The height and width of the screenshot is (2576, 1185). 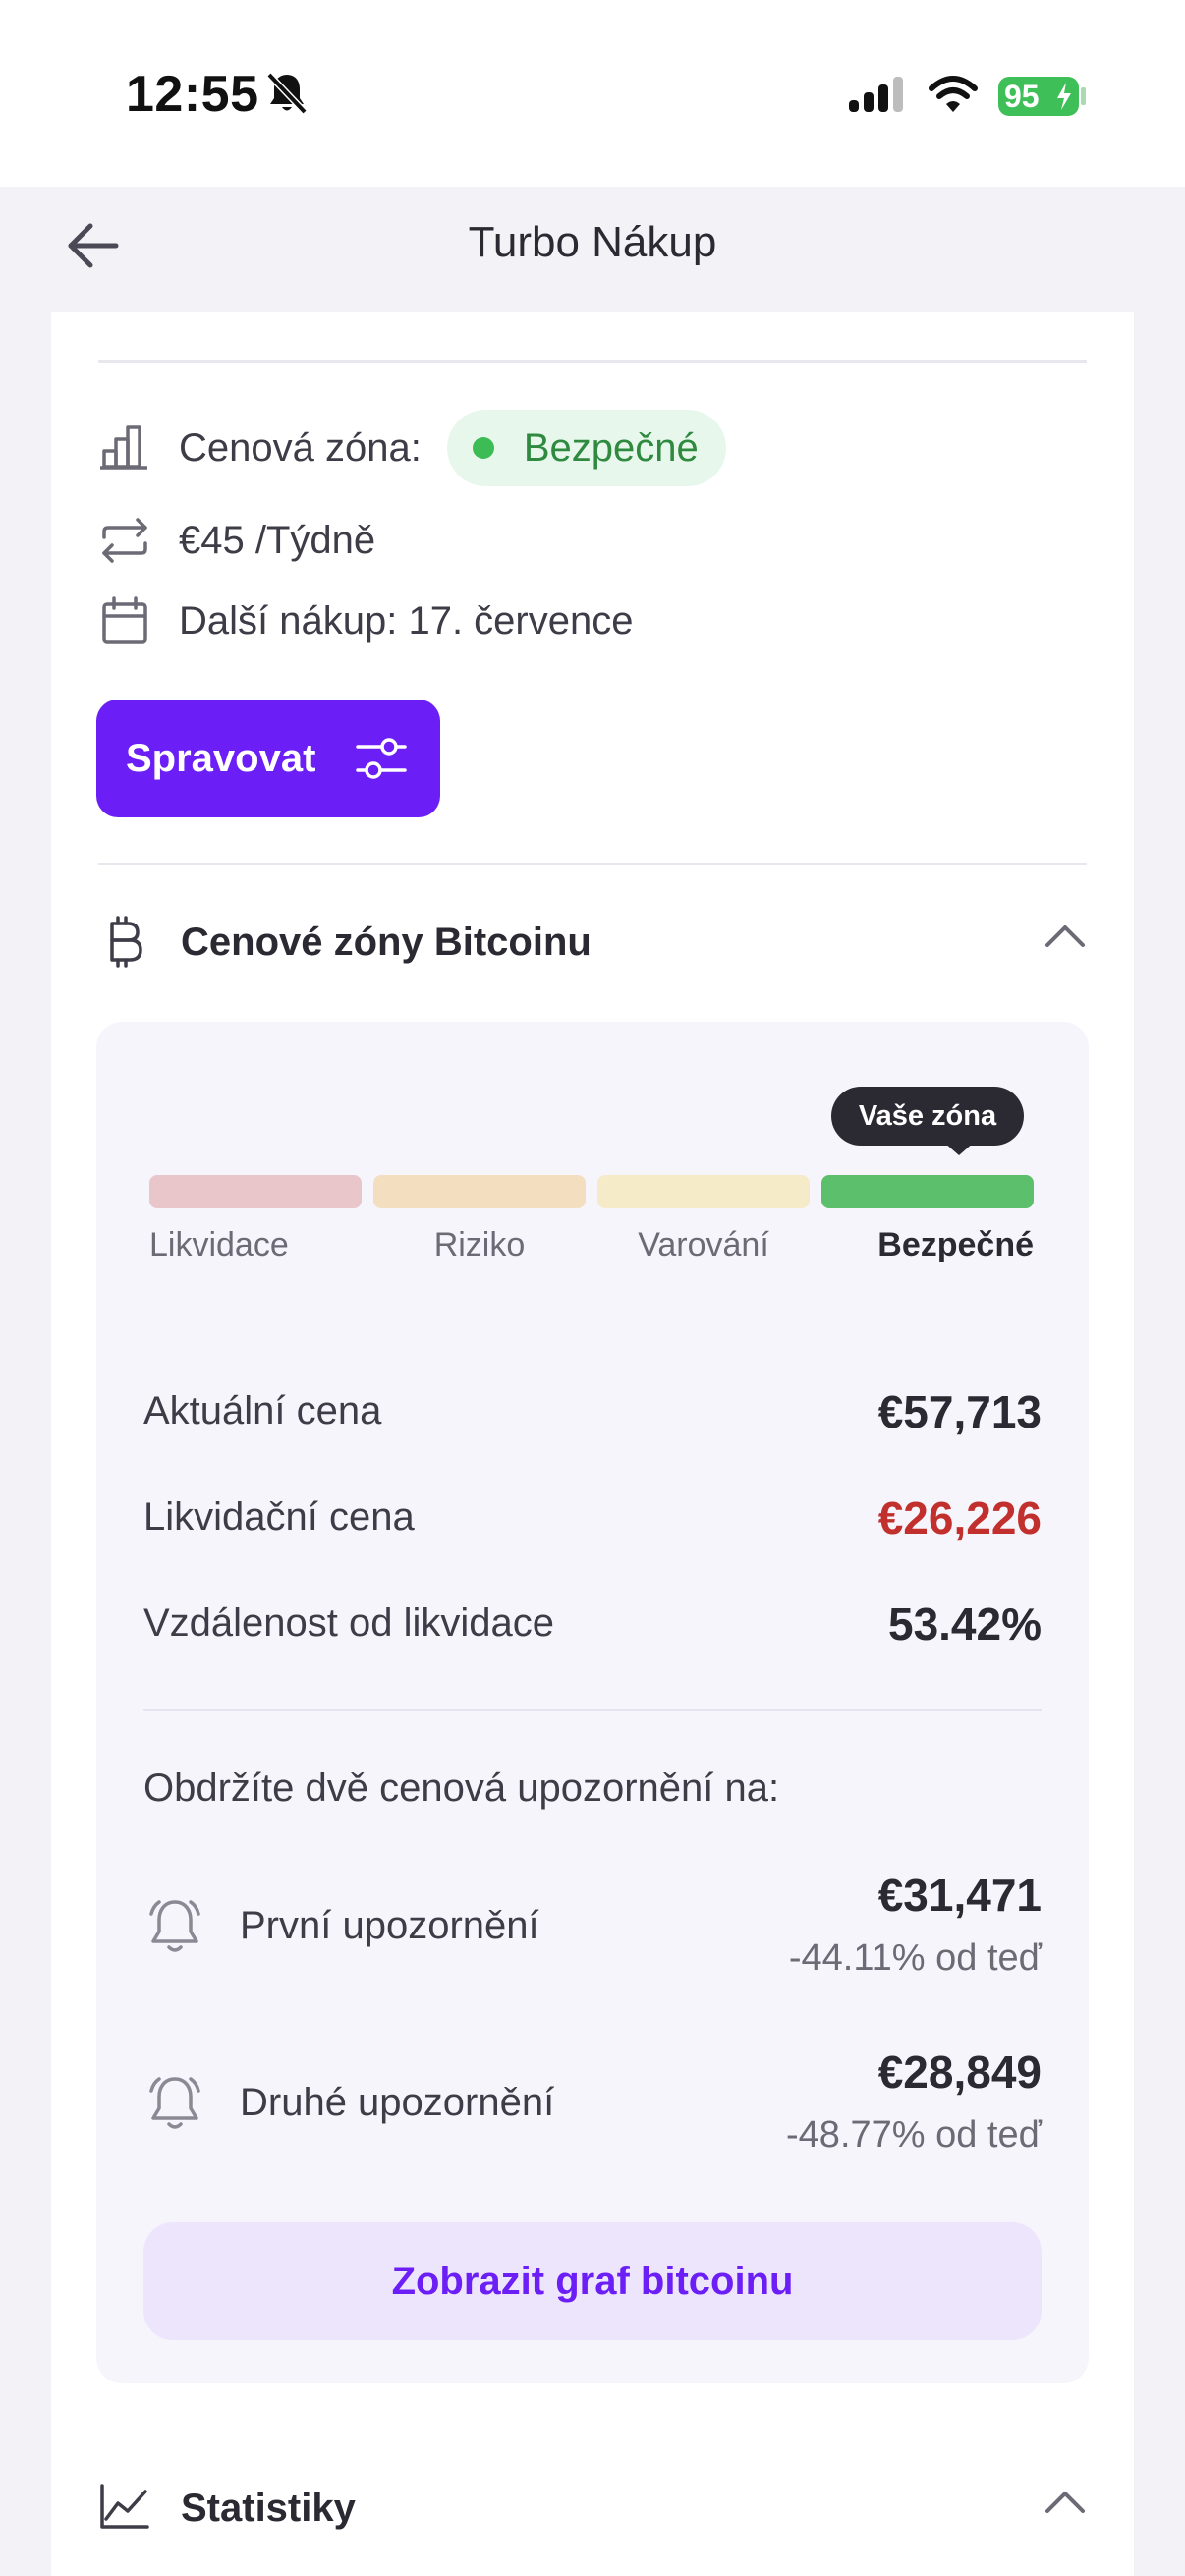 What do you see at coordinates (278, 540) in the screenshot?
I see `amount-text: €45 /Týdně` at bounding box center [278, 540].